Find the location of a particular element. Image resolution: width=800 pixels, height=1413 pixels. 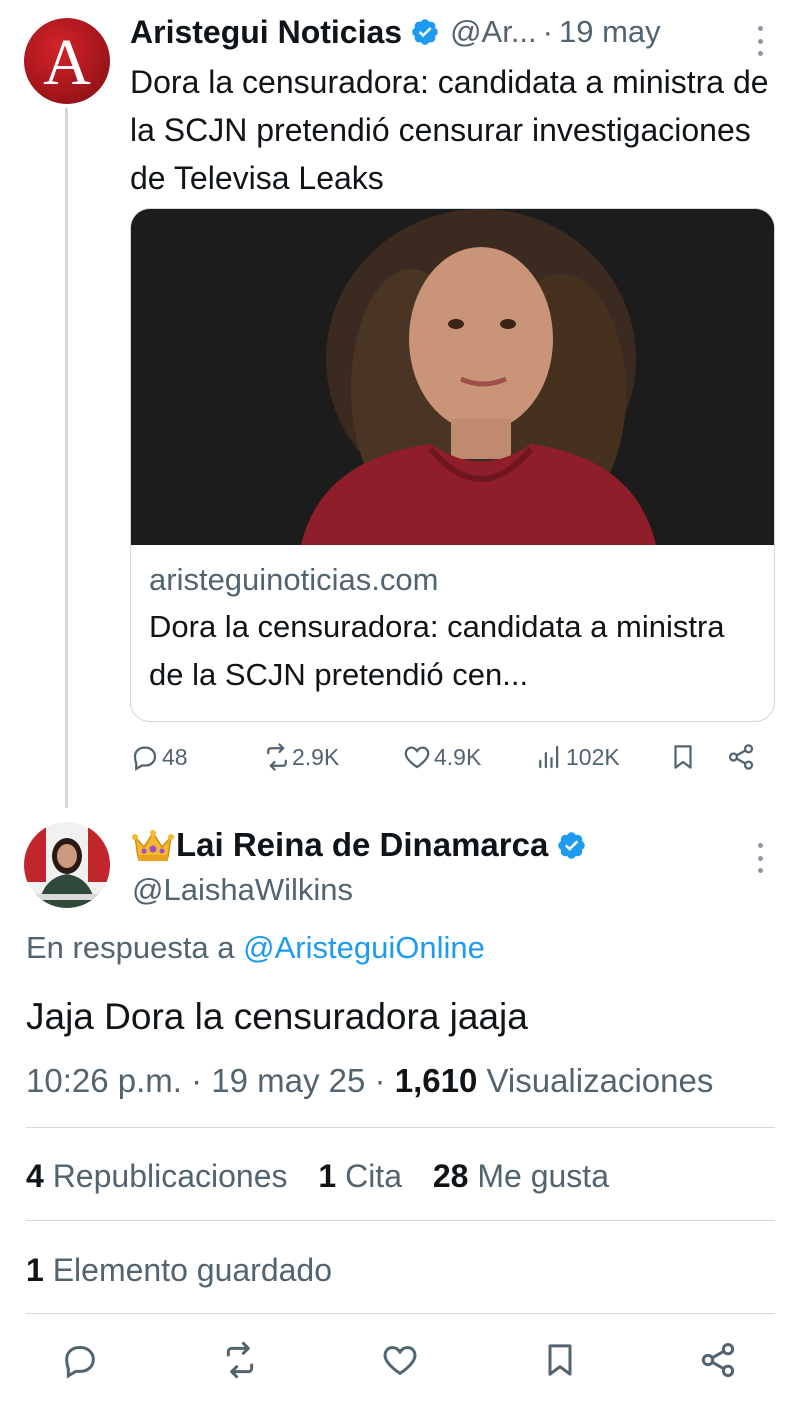

avatar-photo-illustration is located at coordinates (67, 865).